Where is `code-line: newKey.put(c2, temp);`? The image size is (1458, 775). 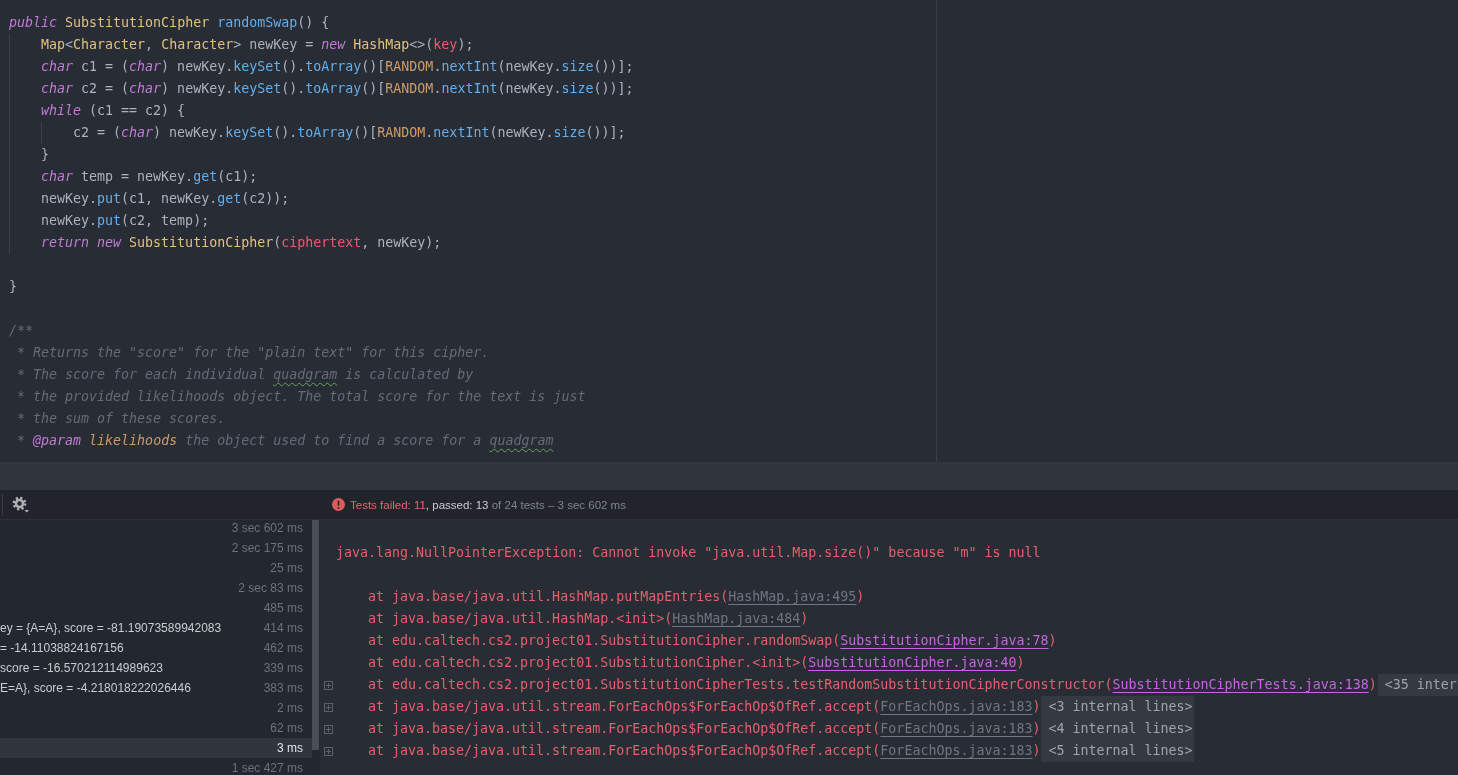 code-line: newKey.put(c2, temp); is located at coordinates (125, 220).